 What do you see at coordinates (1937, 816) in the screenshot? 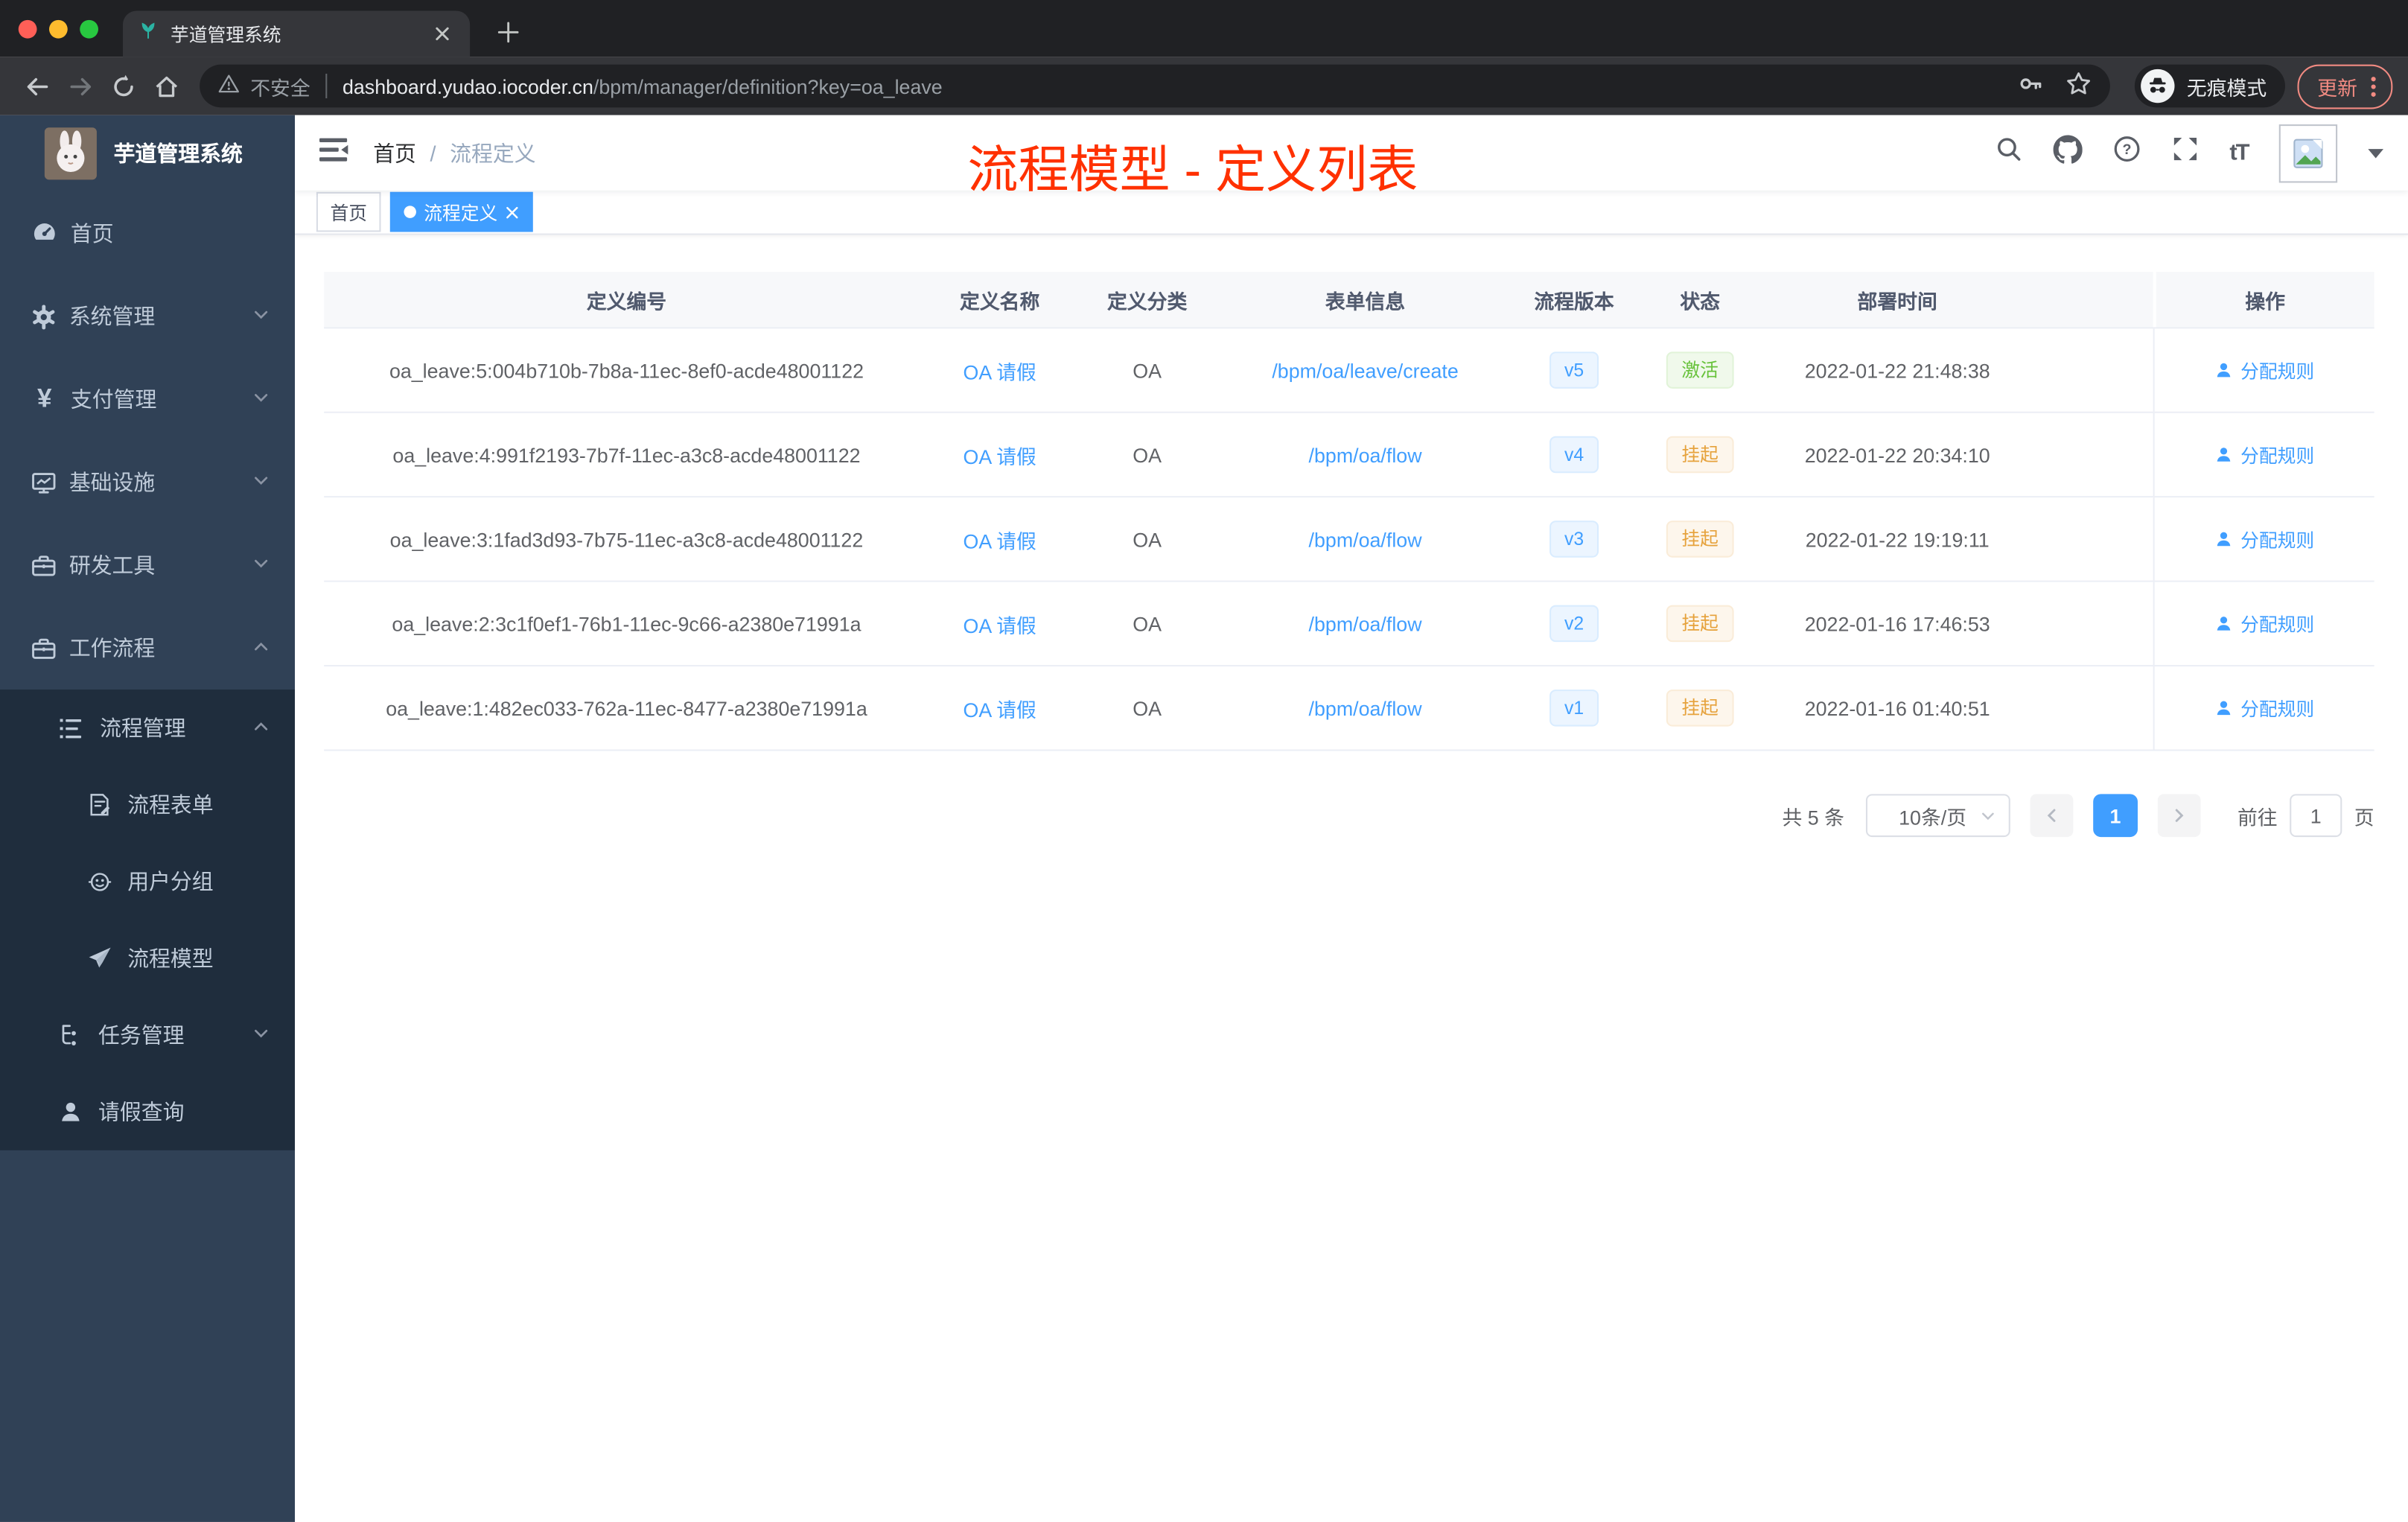
I see `page-size-select: 10条/页` at bounding box center [1937, 816].